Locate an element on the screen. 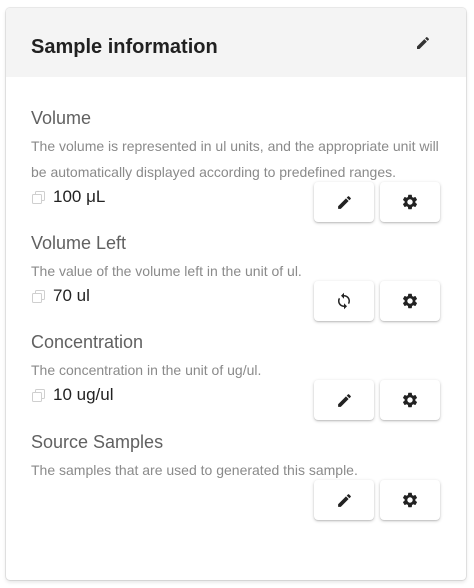 This screenshot has height=588, width=474. volume-left-settings-button is located at coordinates (410, 301).